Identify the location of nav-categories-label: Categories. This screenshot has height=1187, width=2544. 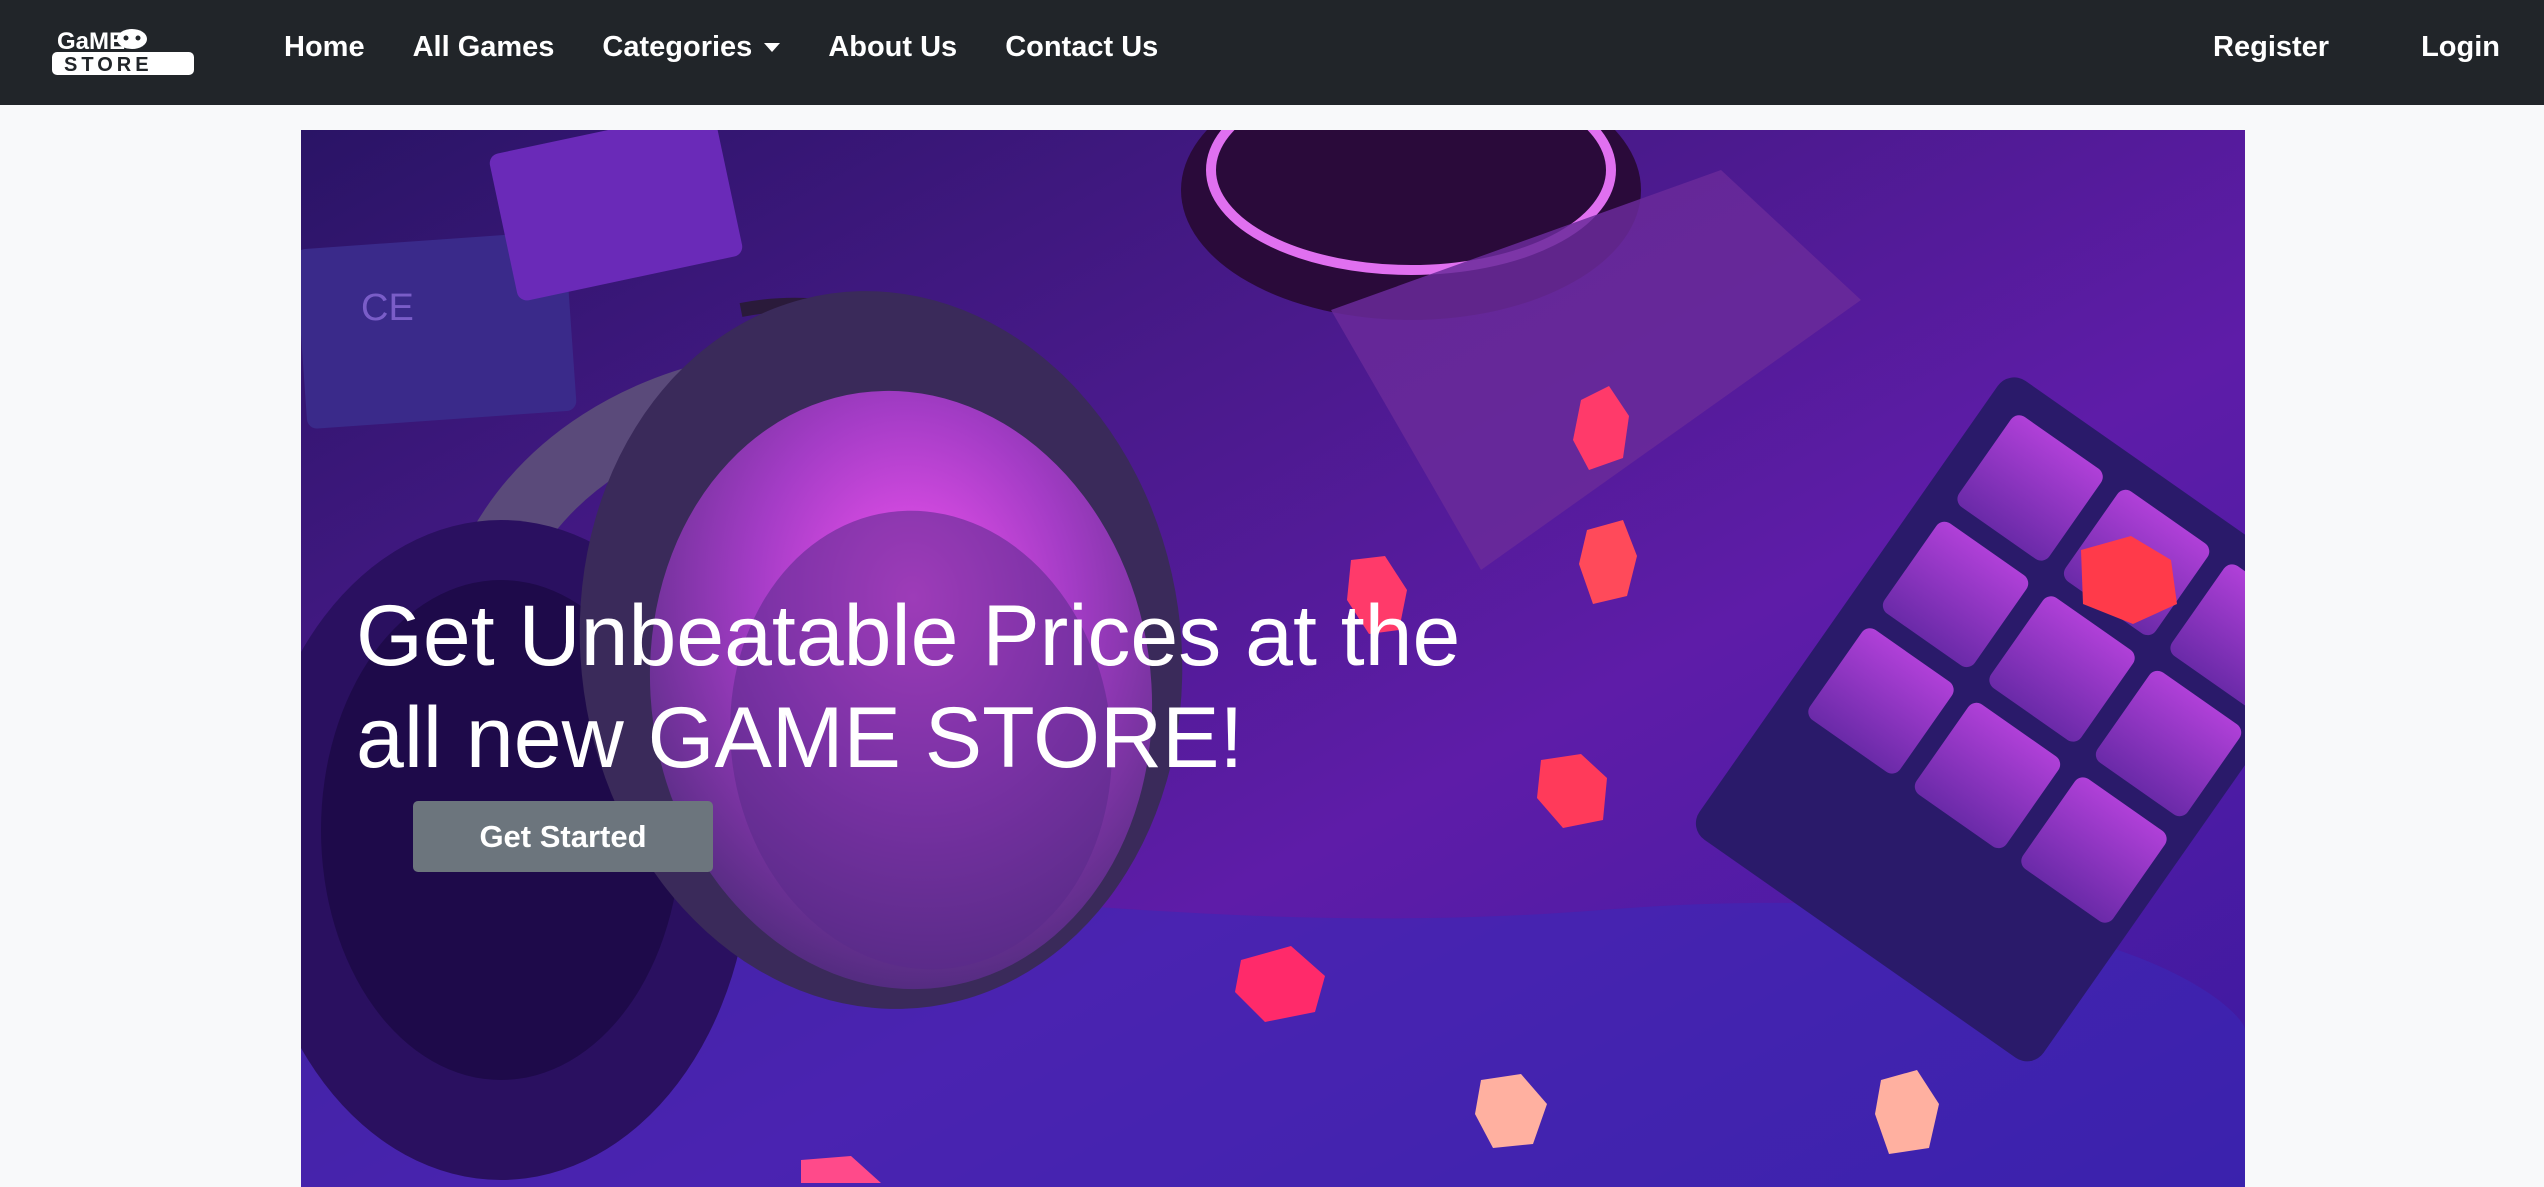
(677, 47).